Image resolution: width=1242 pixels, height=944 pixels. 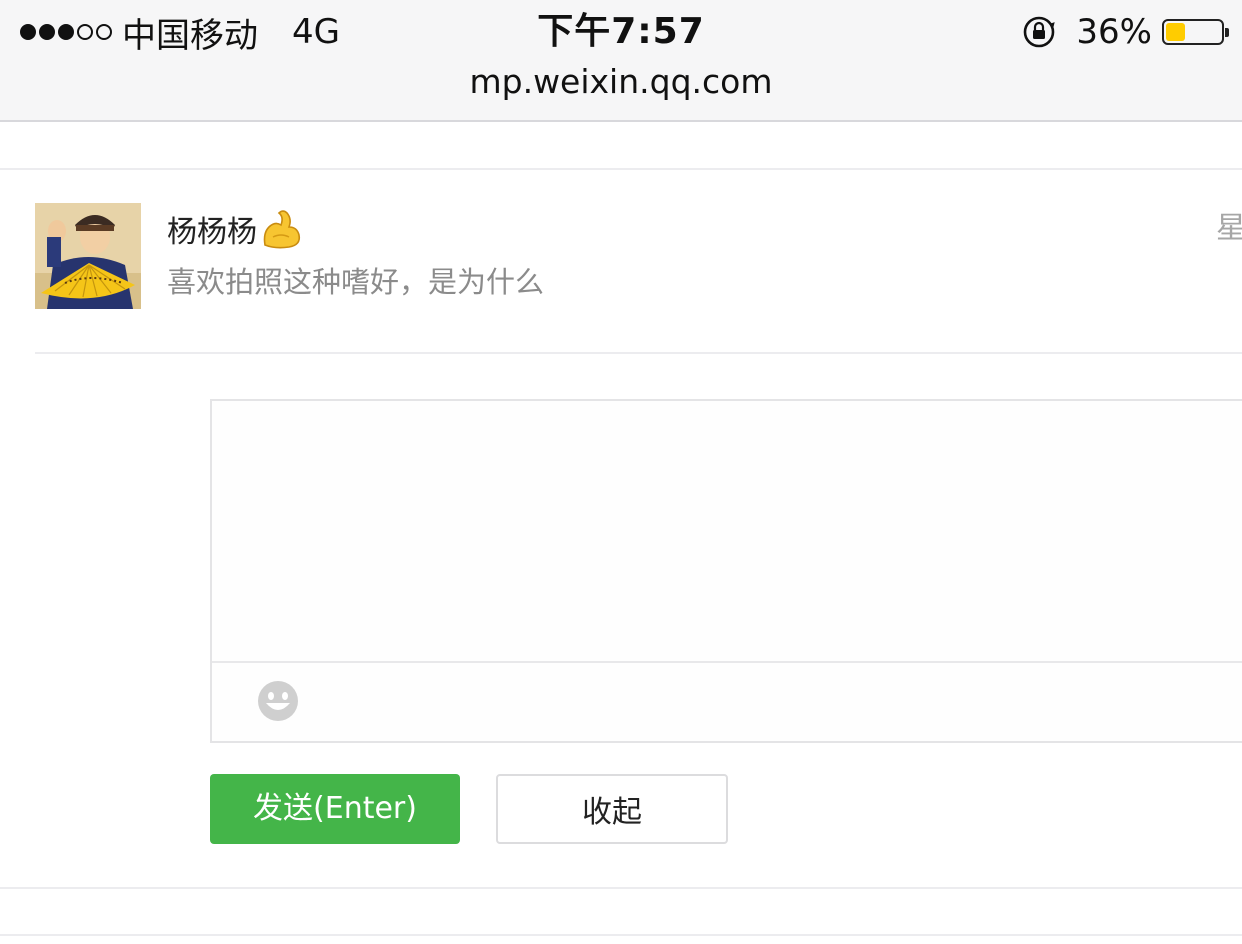 What do you see at coordinates (1195, 32) in the screenshot?
I see `battery-icon` at bounding box center [1195, 32].